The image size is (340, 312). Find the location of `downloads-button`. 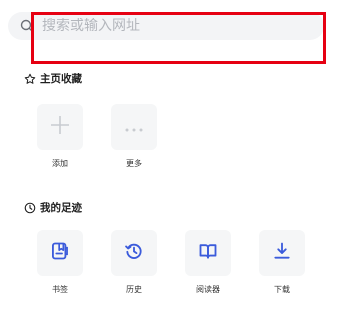

downloads-button is located at coordinates (282, 253).